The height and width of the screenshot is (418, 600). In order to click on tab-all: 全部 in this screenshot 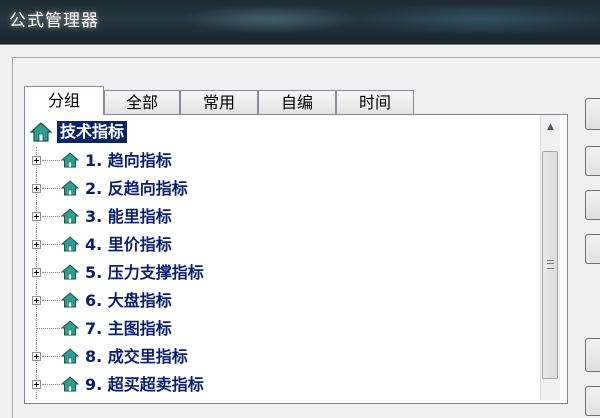, I will do `click(142, 102)`.